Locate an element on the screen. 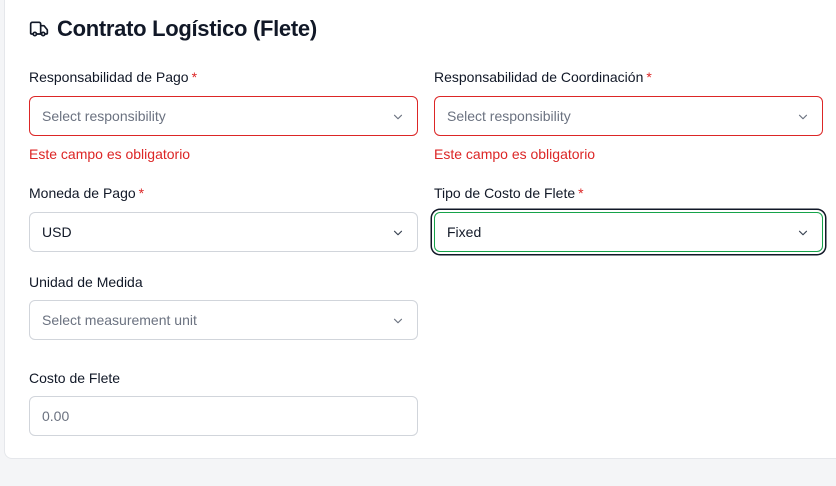 The height and width of the screenshot is (486, 836). payment-currency-field: Moneda de Pago * USD is located at coordinates (223, 218).